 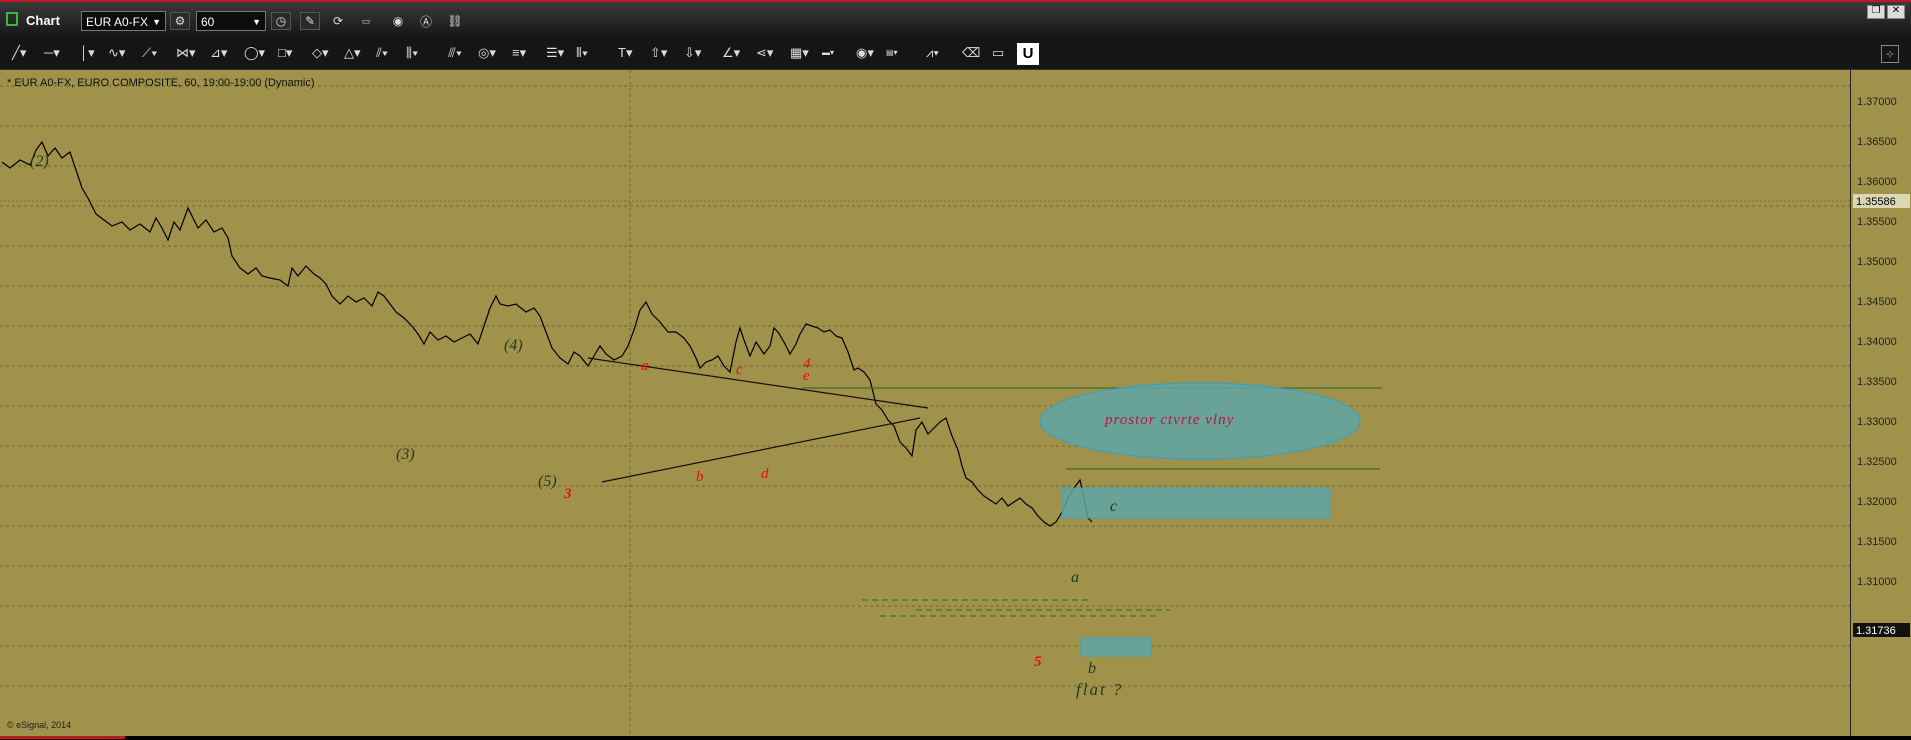 What do you see at coordinates (1038, 662) in the screenshot?
I see `wave-label-5-red: 5` at bounding box center [1038, 662].